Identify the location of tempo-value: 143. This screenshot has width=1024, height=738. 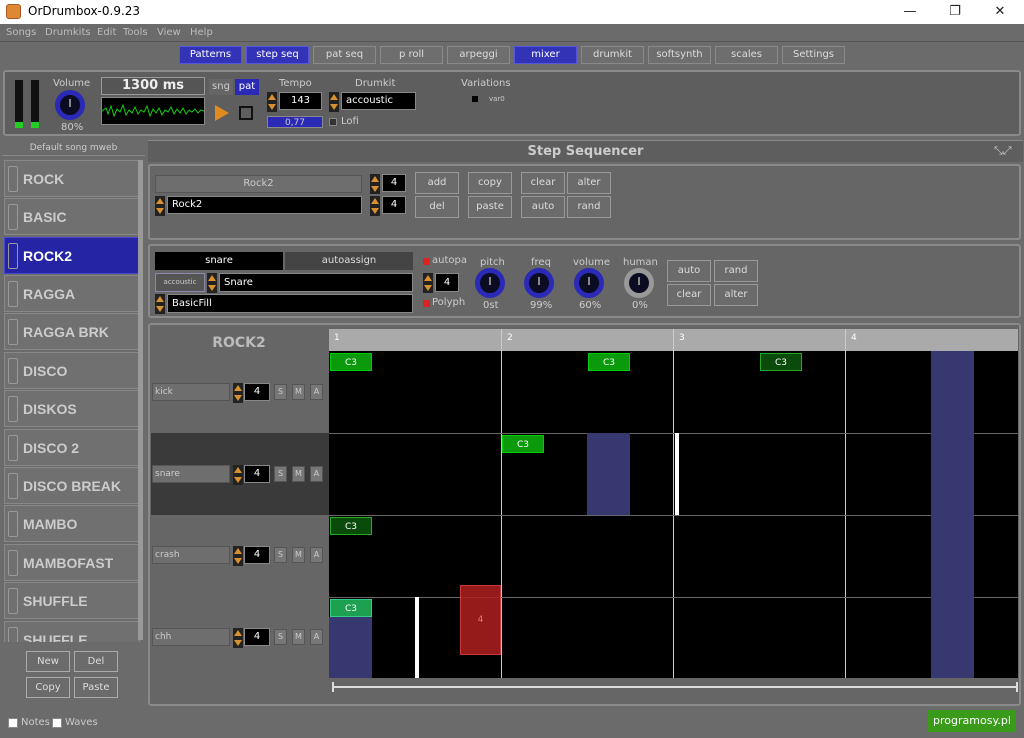
(300, 101).